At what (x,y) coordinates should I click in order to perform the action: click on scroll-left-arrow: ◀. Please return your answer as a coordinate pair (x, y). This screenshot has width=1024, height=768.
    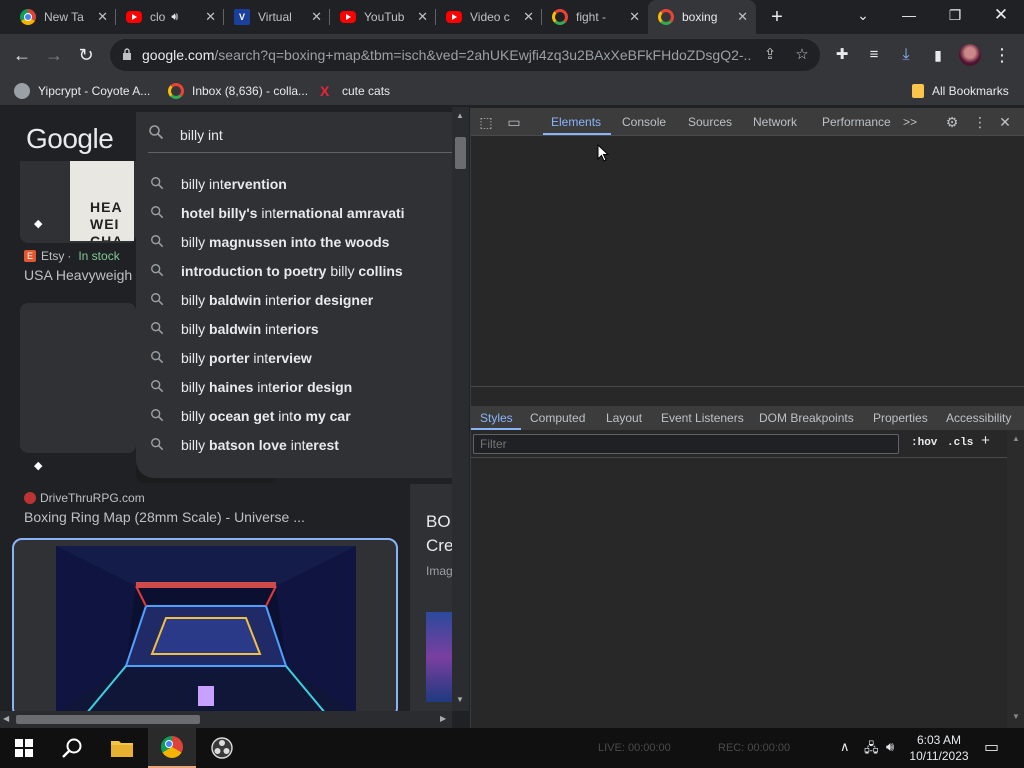
    Looking at the image, I should click on (6, 718).